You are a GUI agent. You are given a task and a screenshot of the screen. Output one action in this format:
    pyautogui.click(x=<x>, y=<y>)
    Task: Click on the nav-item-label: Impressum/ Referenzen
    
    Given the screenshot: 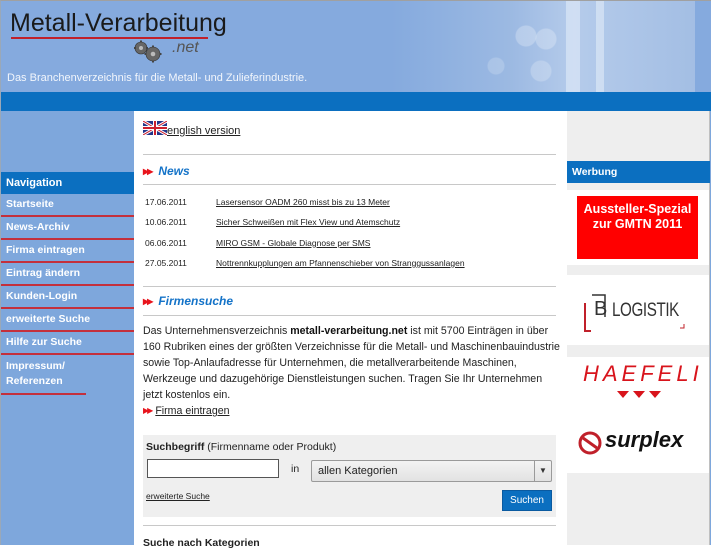 What is the action you would take?
    pyautogui.click(x=35, y=373)
    